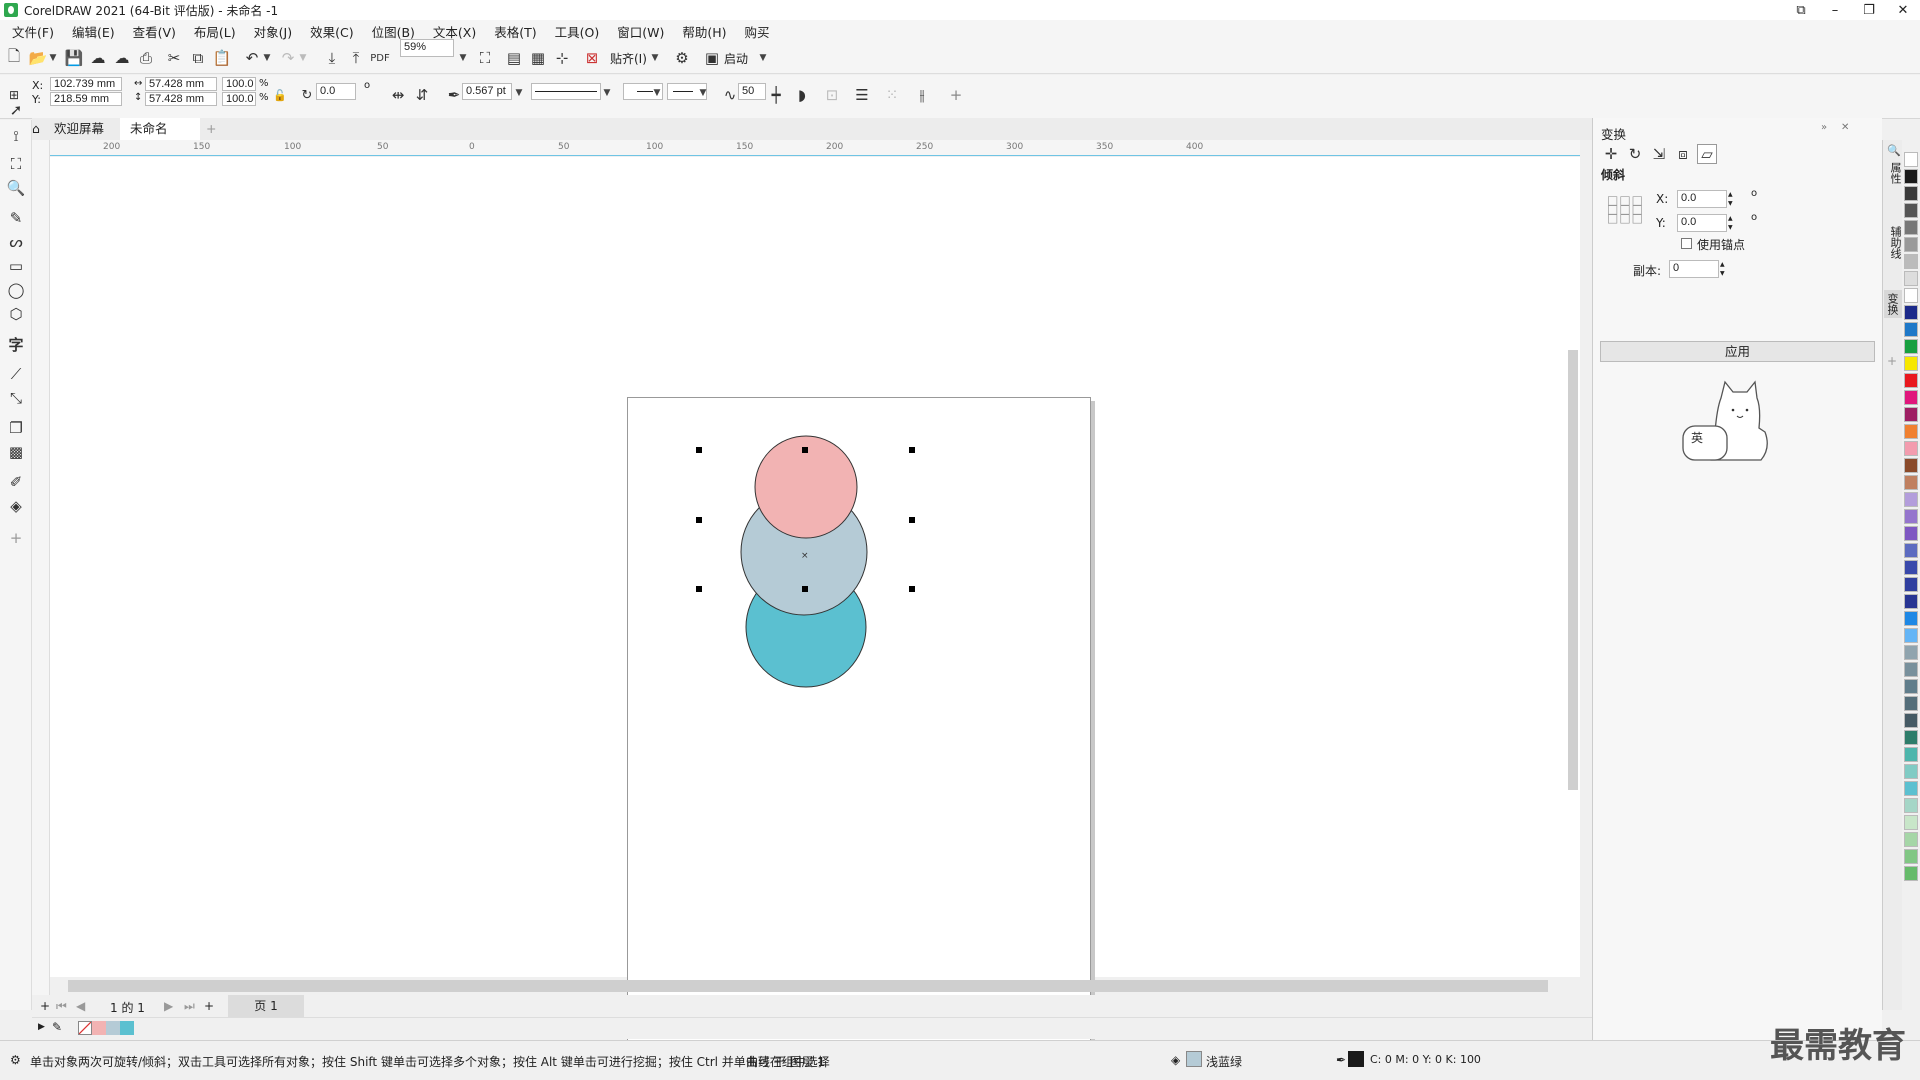 Image resolution: width=1920 pixels, height=1080 pixels. What do you see at coordinates (1686, 243) in the screenshot?
I see `use-anchor-checkbox` at bounding box center [1686, 243].